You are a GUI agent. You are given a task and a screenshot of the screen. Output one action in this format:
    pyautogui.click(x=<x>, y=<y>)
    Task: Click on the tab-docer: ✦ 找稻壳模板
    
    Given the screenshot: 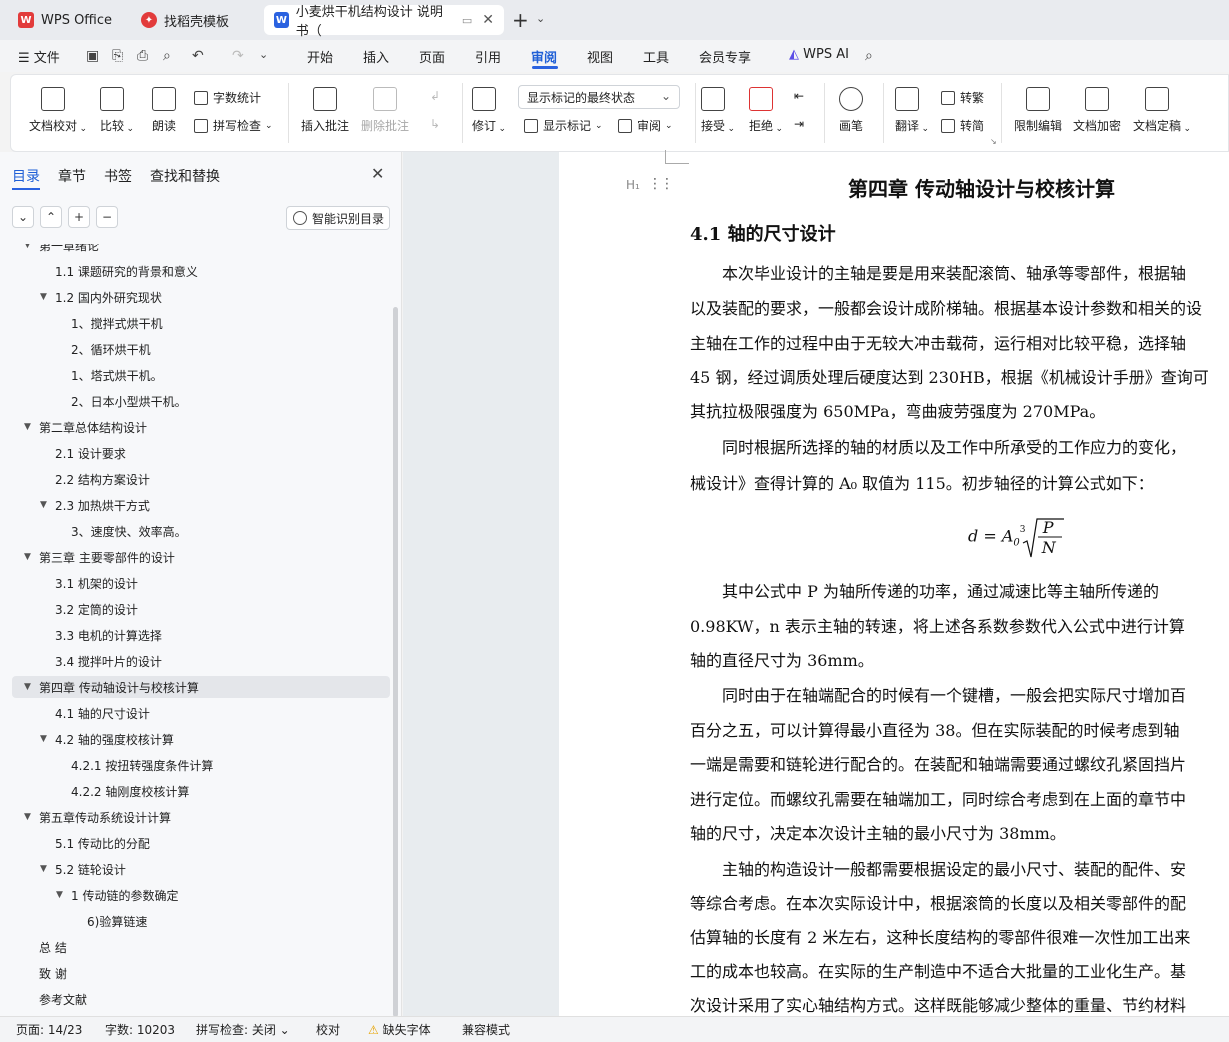 What is the action you would take?
    pyautogui.click(x=194, y=20)
    